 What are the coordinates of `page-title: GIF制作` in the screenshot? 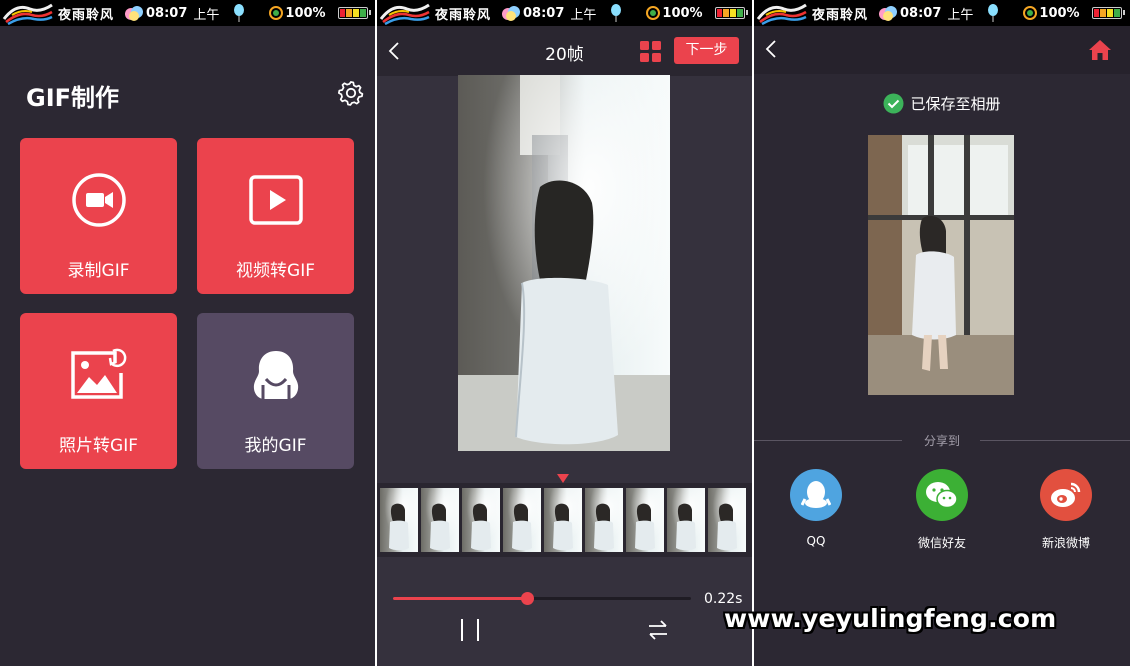 It's located at (73, 98).